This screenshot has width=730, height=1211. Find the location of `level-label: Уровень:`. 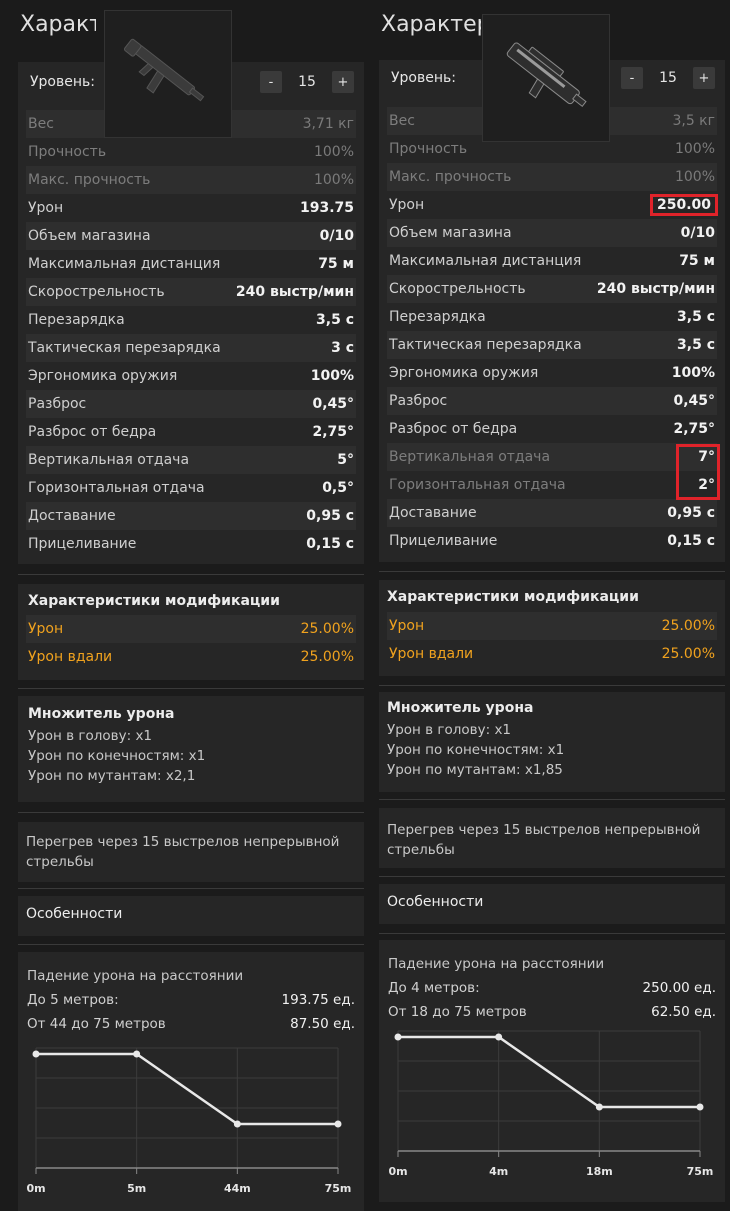

level-label: Уровень: is located at coordinates (423, 78).